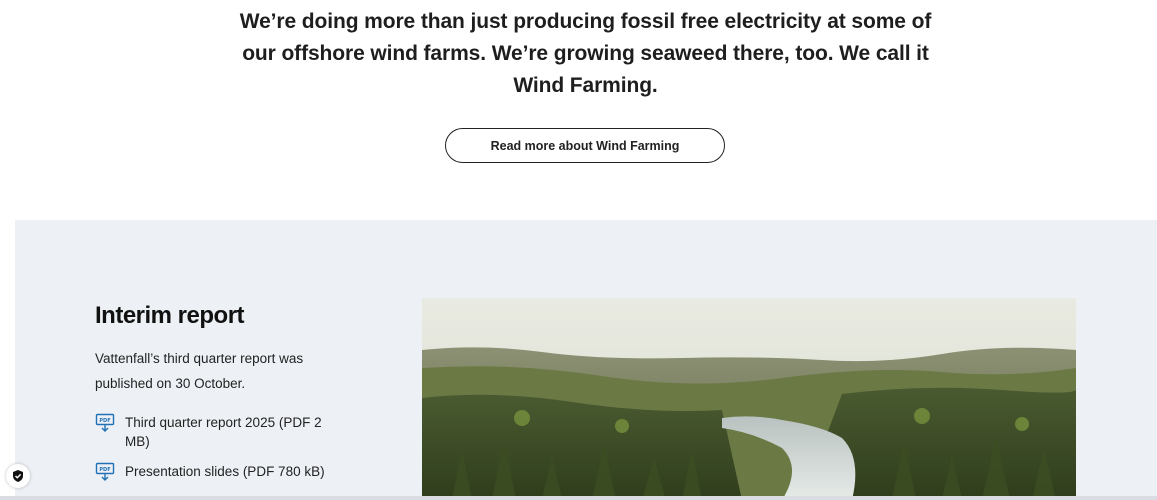 The width and height of the screenshot is (1157, 500). Describe the element at coordinates (225, 471) in the screenshot. I see `presentation-slides-label: Presentation slides (PDF 780 kB)` at that location.